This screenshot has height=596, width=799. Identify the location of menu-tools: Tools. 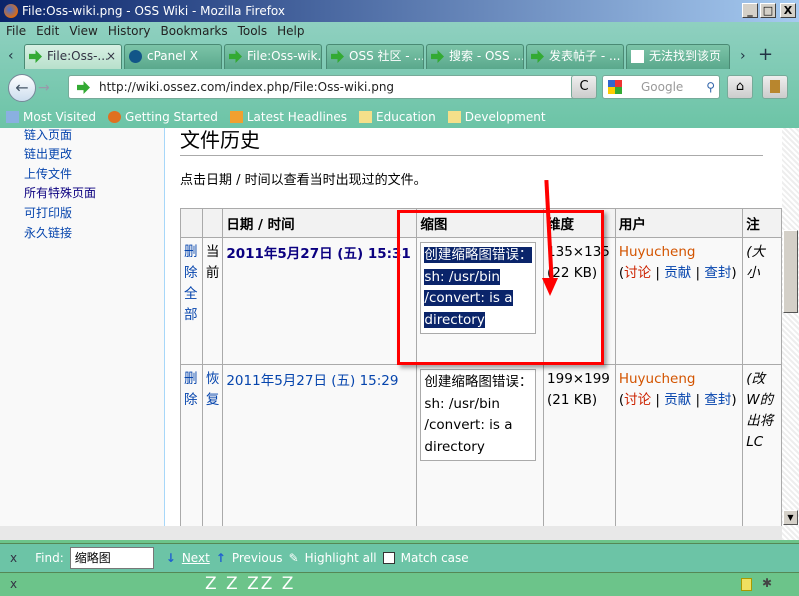
(253, 33).